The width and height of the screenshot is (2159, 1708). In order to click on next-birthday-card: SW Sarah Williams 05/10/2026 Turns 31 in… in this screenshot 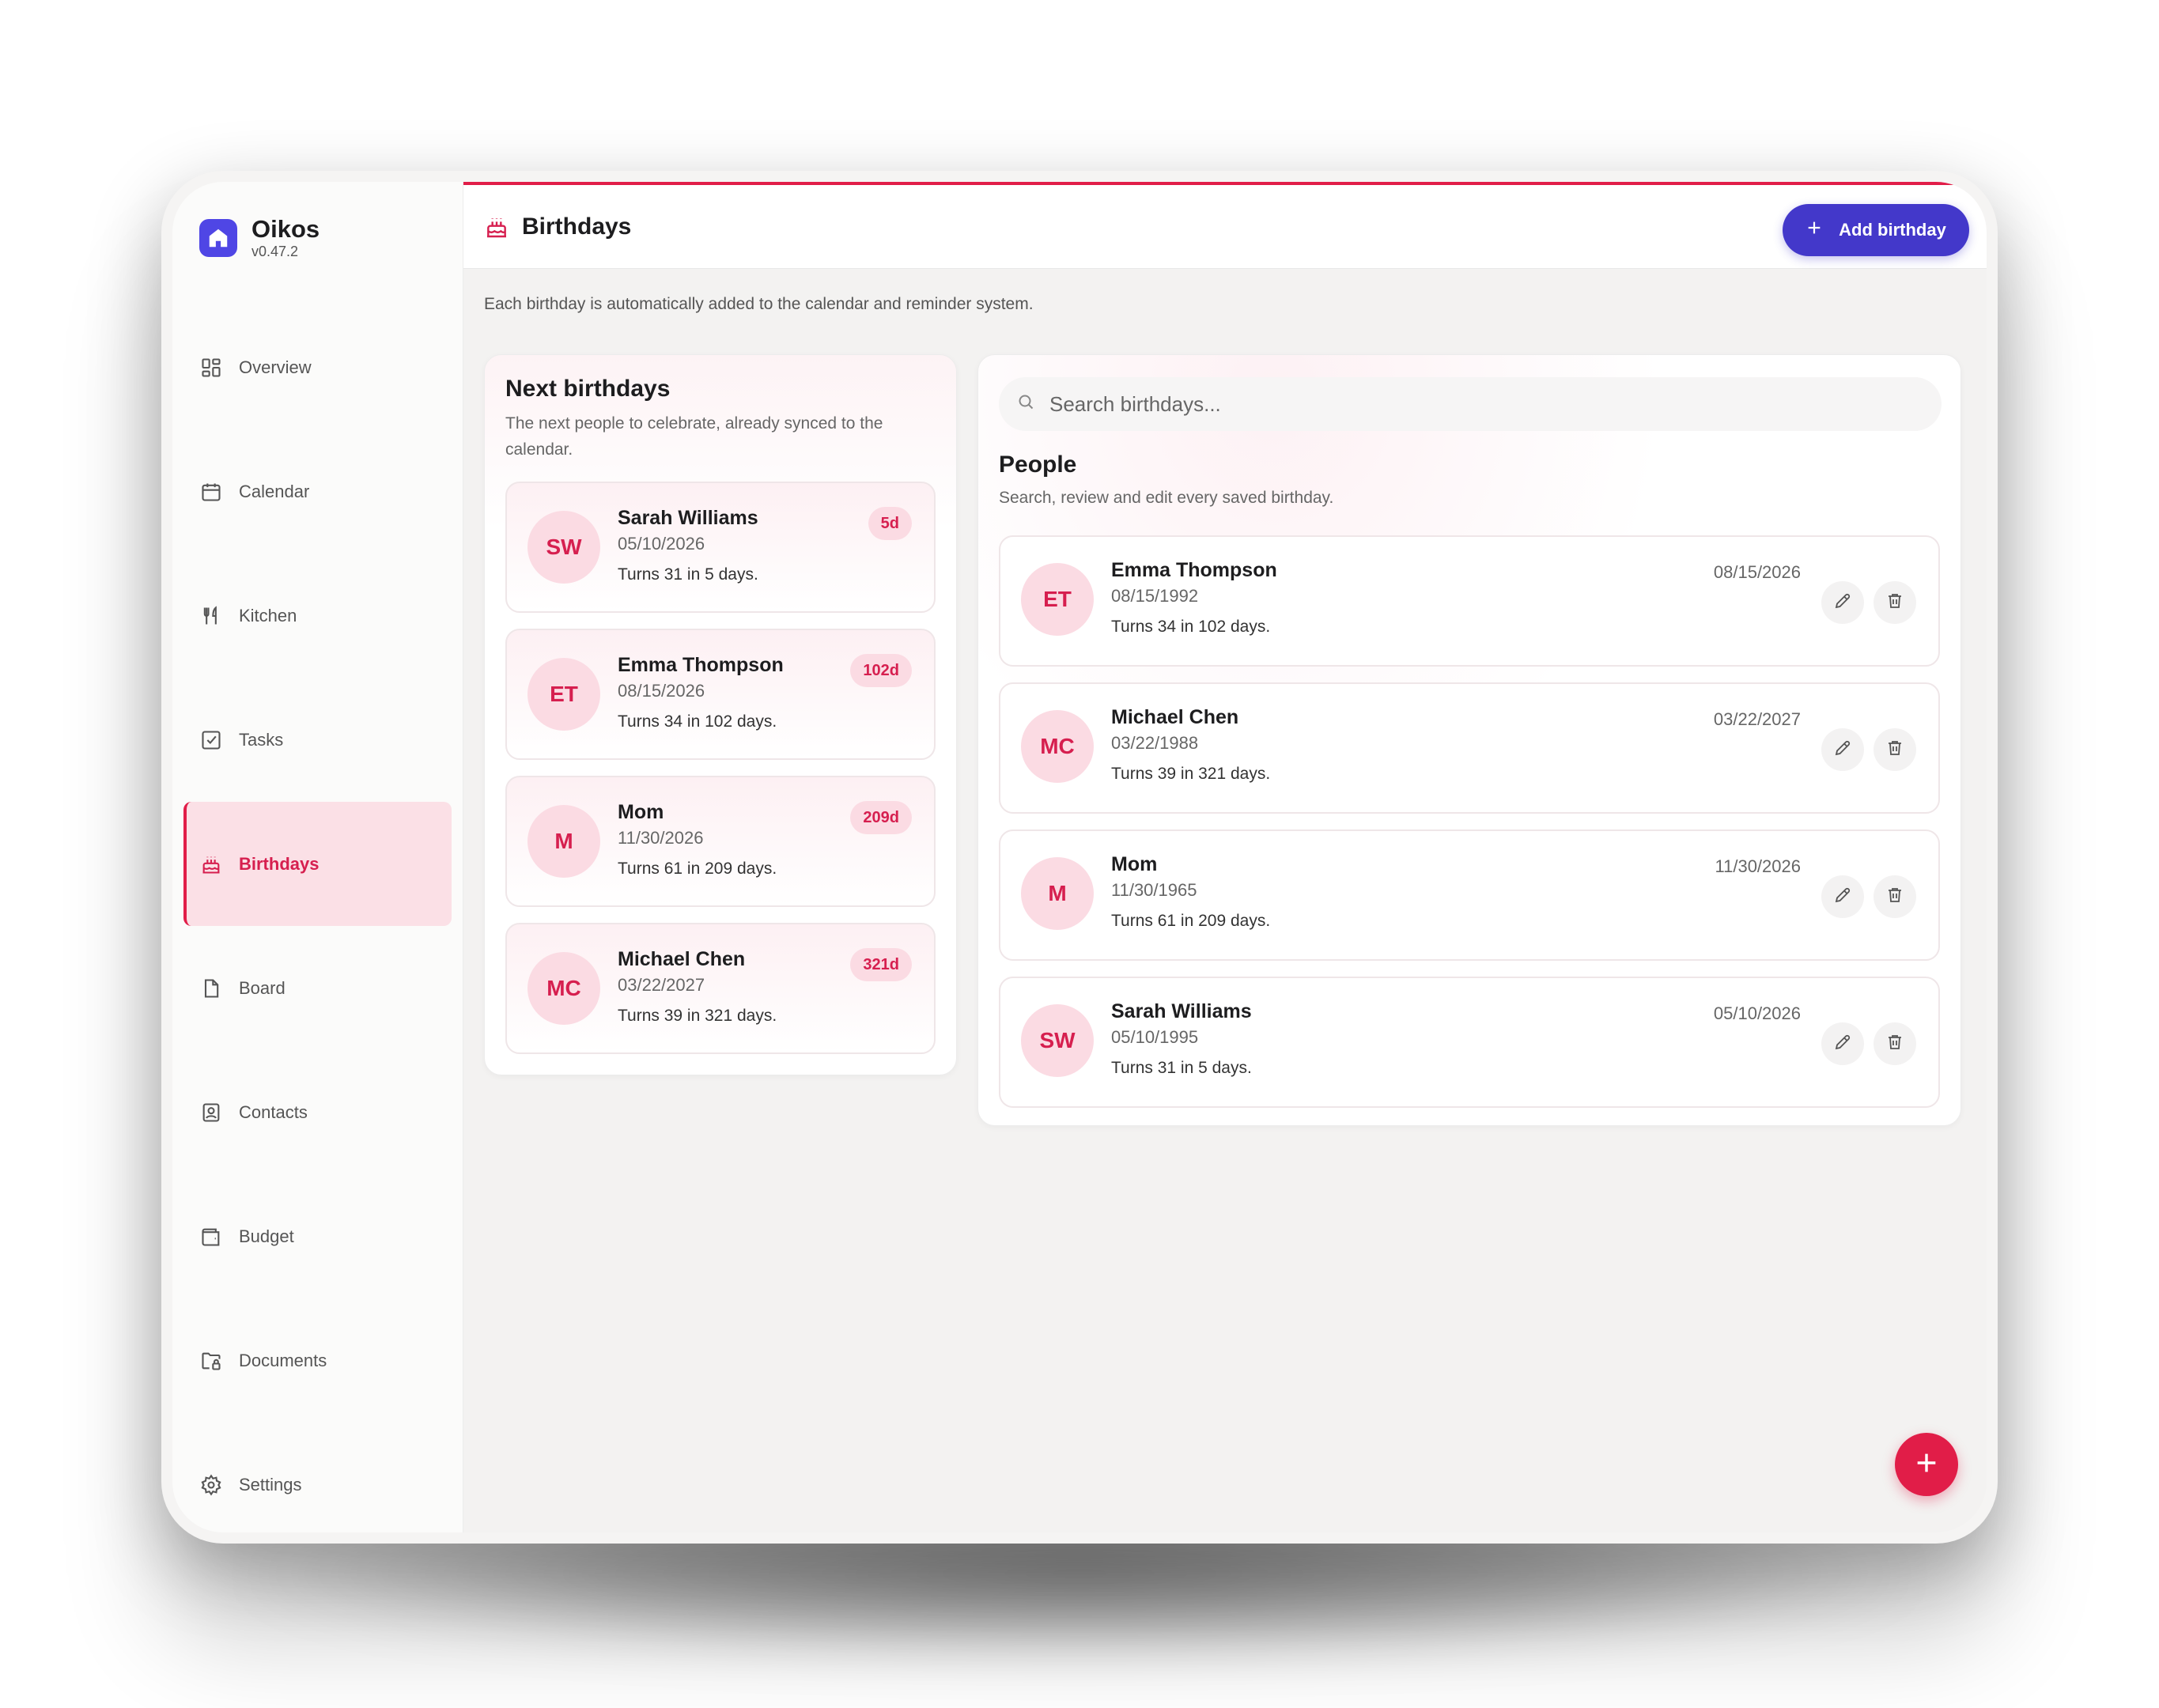, I will do `click(720, 547)`.